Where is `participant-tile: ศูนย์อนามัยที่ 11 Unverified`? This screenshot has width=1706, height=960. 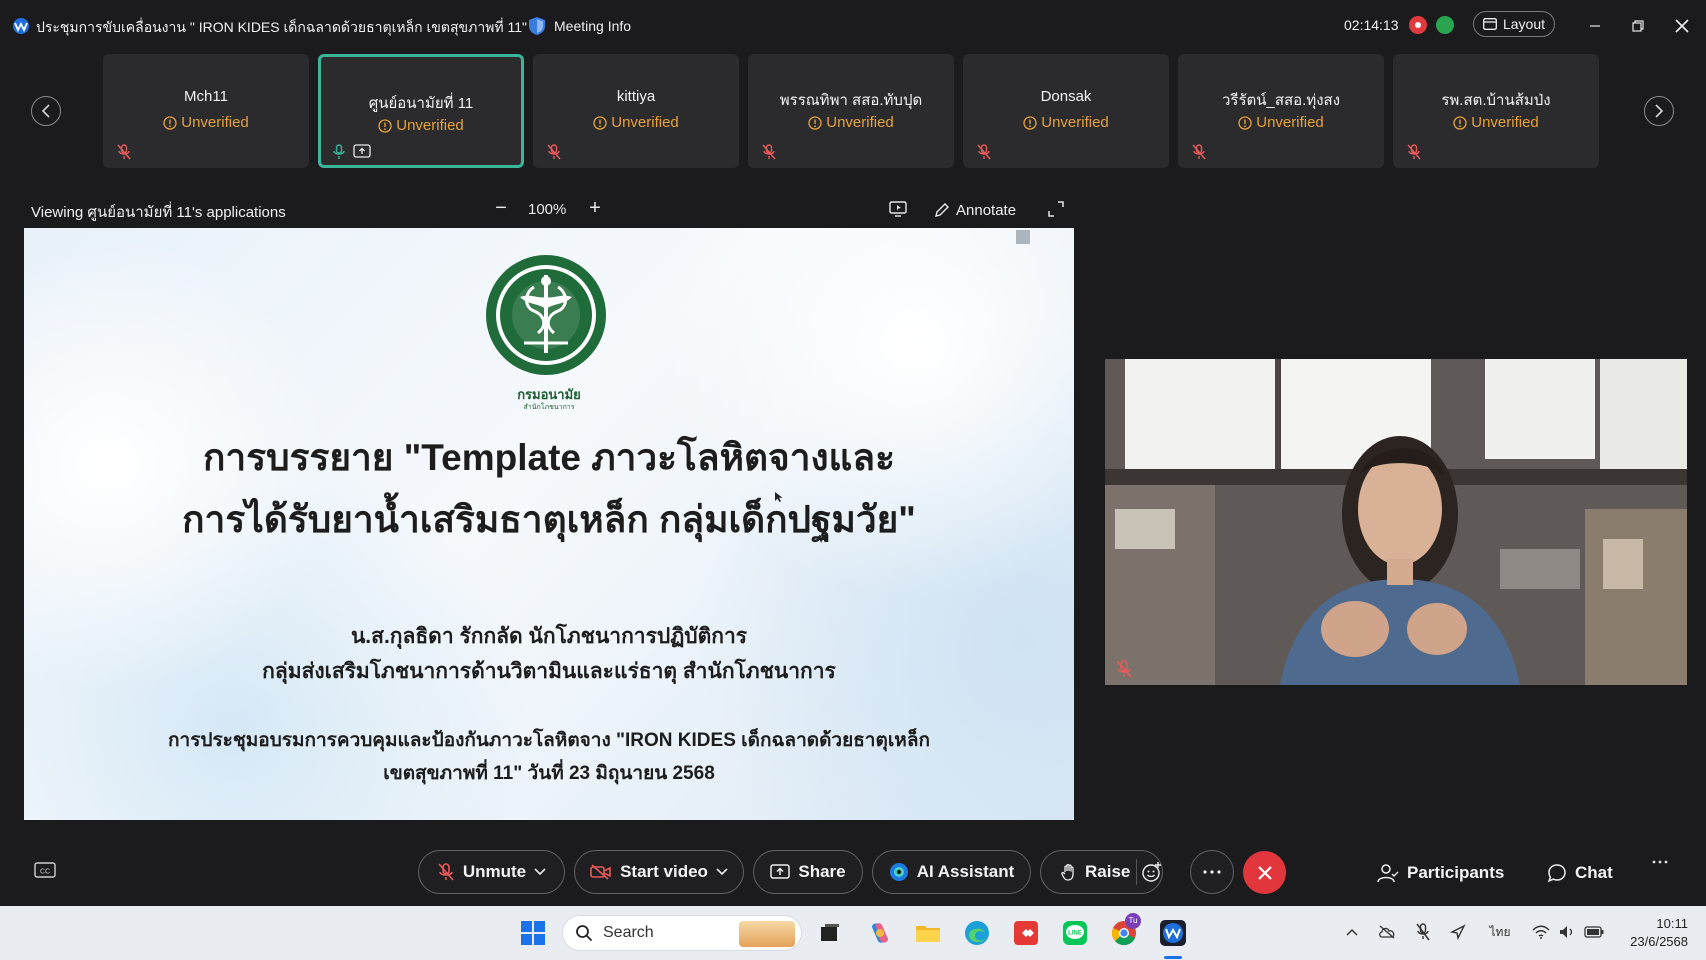 participant-tile: ศูนย์อนามัยที่ 11 Unverified is located at coordinates (421, 111).